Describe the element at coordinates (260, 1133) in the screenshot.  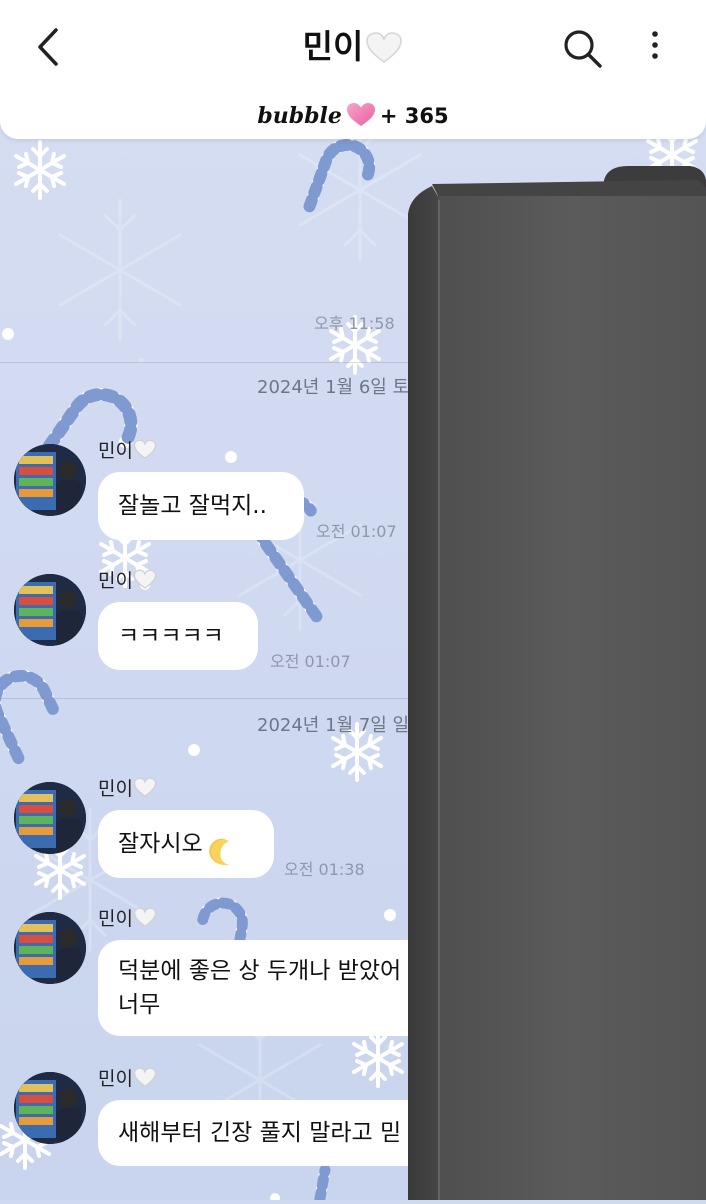
I see `message-text: 새해부터 긴장 풀지 말라고 믿` at that location.